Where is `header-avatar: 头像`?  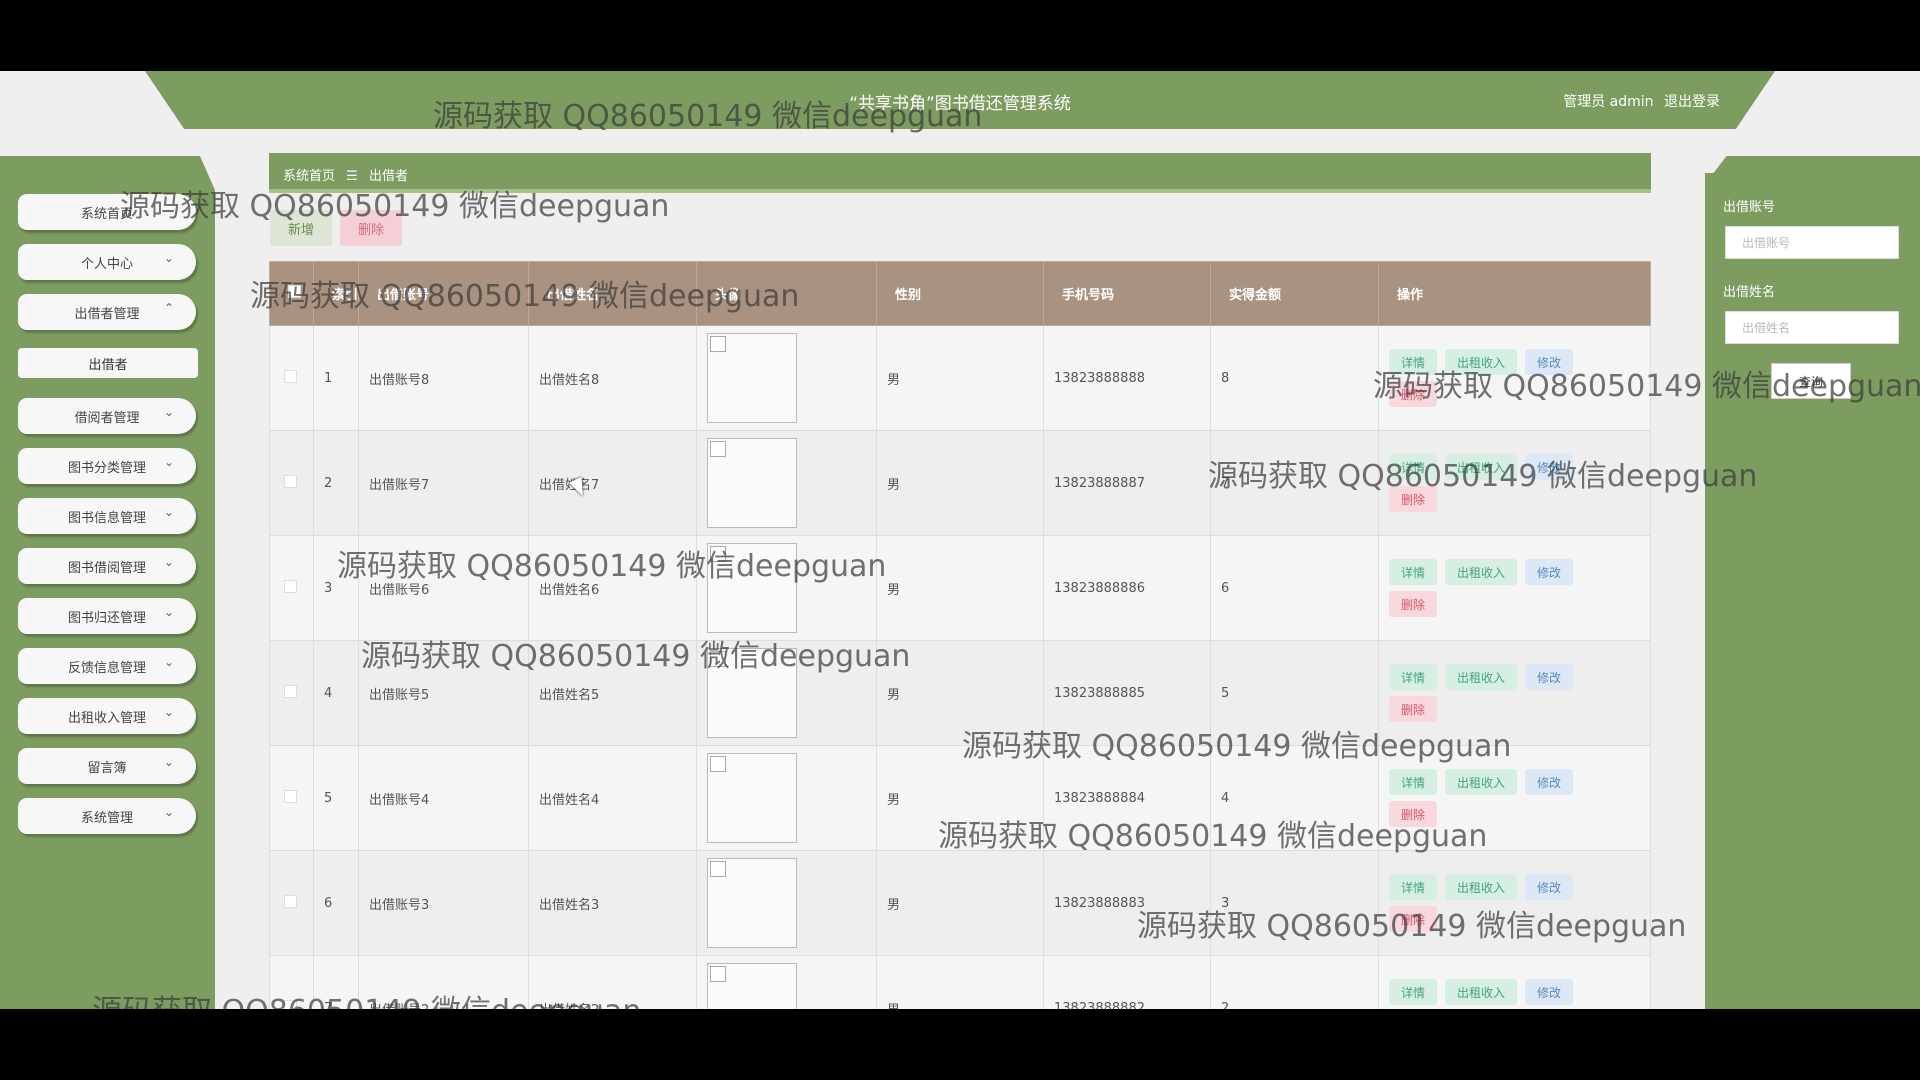 header-avatar: 头像 is located at coordinates (786, 293).